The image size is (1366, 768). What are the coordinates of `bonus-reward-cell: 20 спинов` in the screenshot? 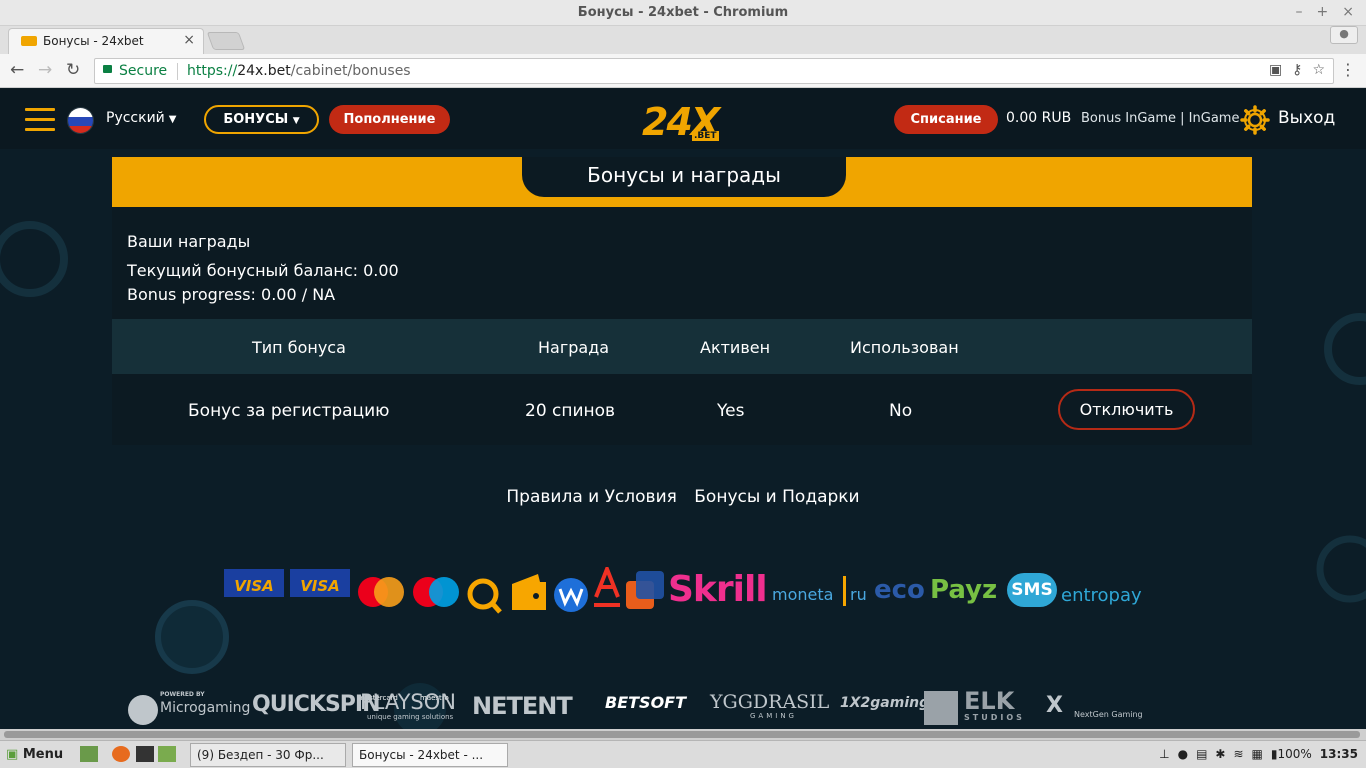 It's located at (570, 411).